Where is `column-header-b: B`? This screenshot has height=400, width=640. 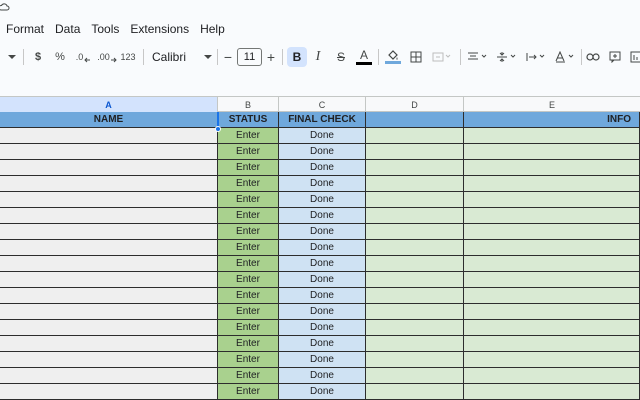
column-header-b: B is located at coordinates (248, 104).